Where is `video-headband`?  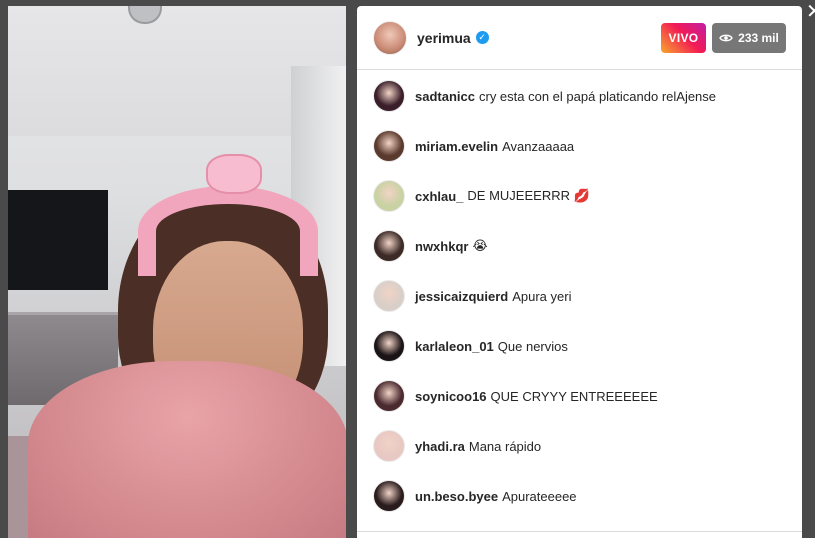
video-headband is located at coordinates (228, 231).